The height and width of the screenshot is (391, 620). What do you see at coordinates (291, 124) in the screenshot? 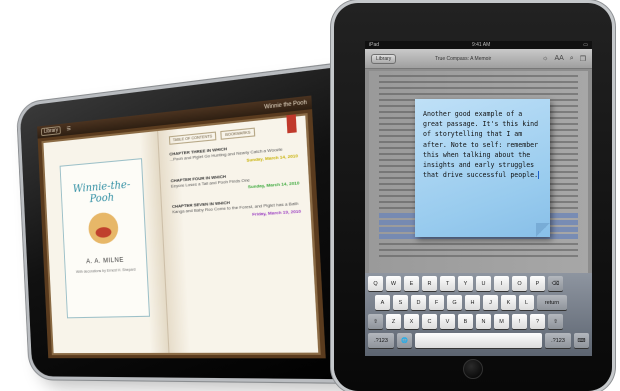
I see `bookmark-ribbon-icon` at bounding box center [291, 124].